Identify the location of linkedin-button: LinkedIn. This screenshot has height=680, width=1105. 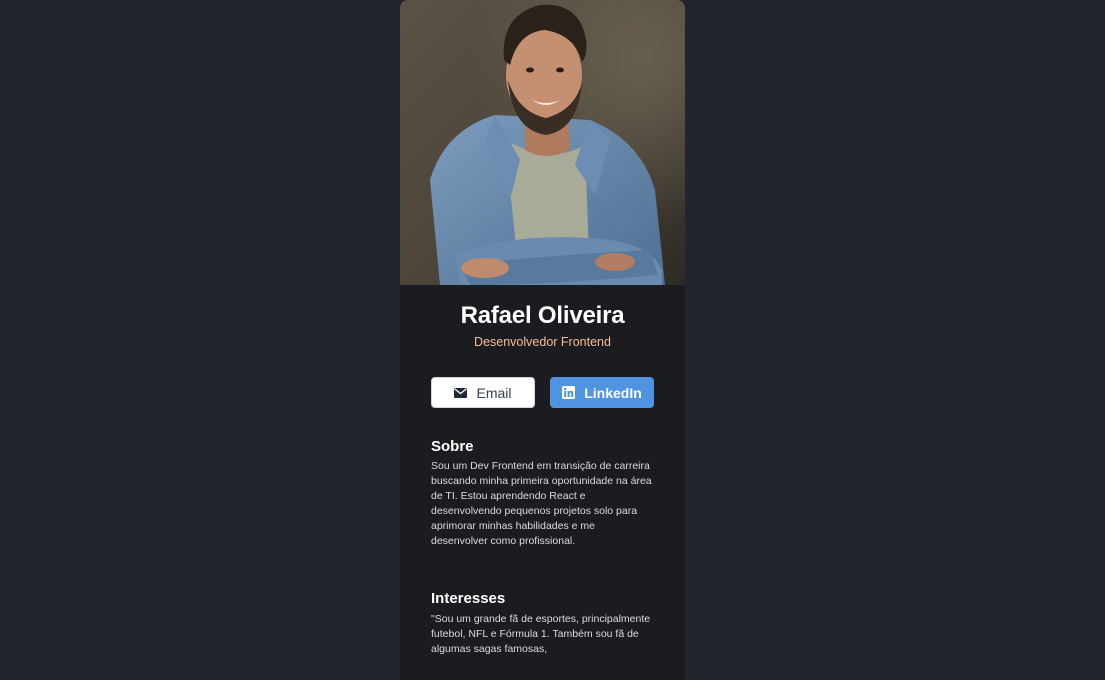
(602, 392).